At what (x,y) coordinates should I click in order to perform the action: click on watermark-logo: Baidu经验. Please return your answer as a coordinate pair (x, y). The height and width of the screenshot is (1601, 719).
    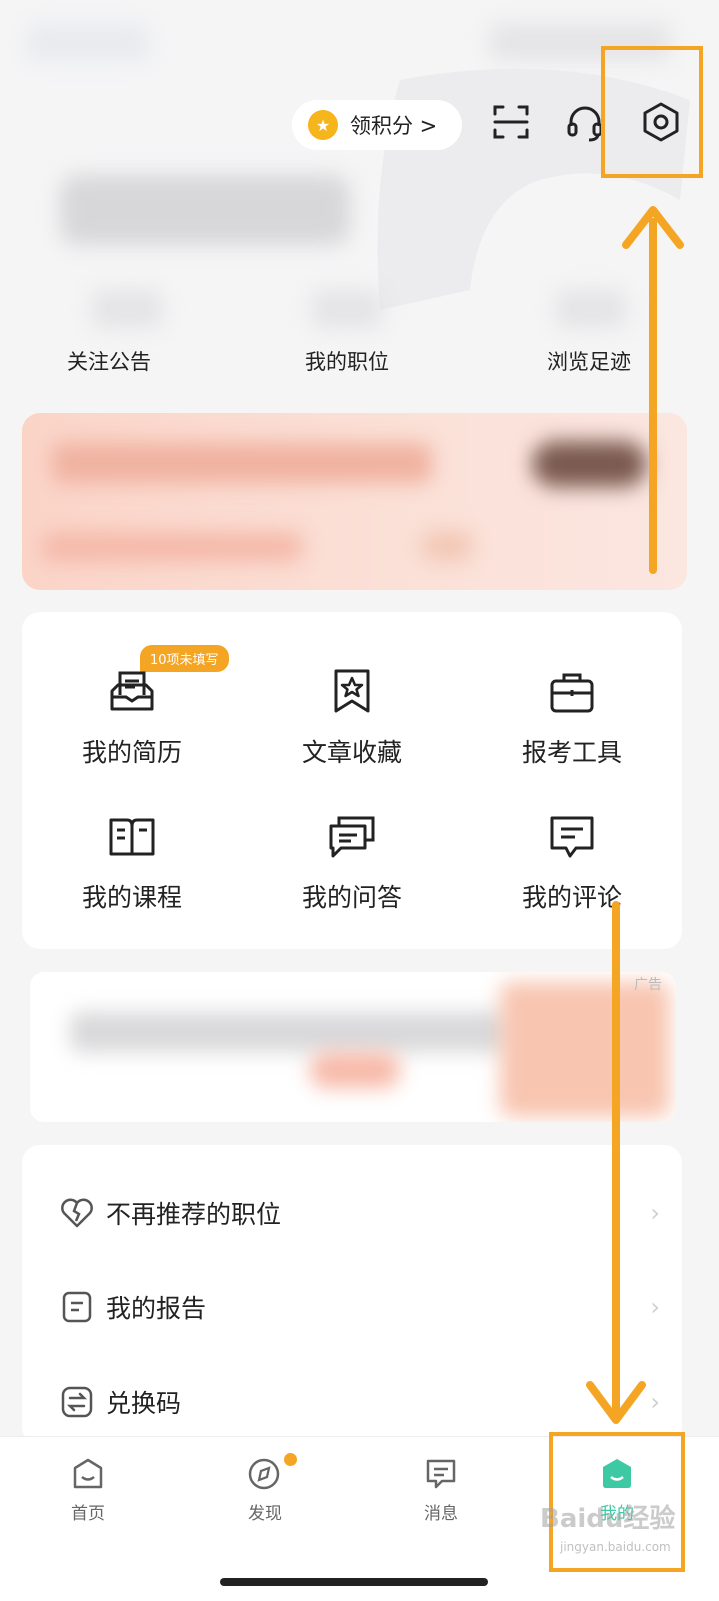
    Looking at the image, I should click on (608, 1519).